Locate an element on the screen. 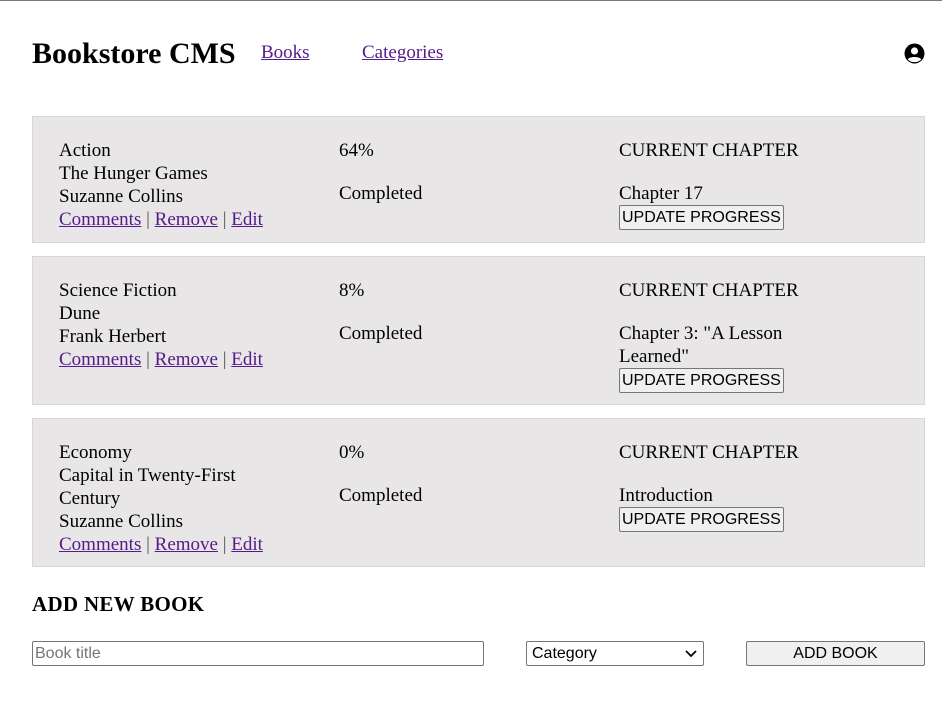 The image size is (942, 707). book-category: Action is located at coordinates (85, 150).